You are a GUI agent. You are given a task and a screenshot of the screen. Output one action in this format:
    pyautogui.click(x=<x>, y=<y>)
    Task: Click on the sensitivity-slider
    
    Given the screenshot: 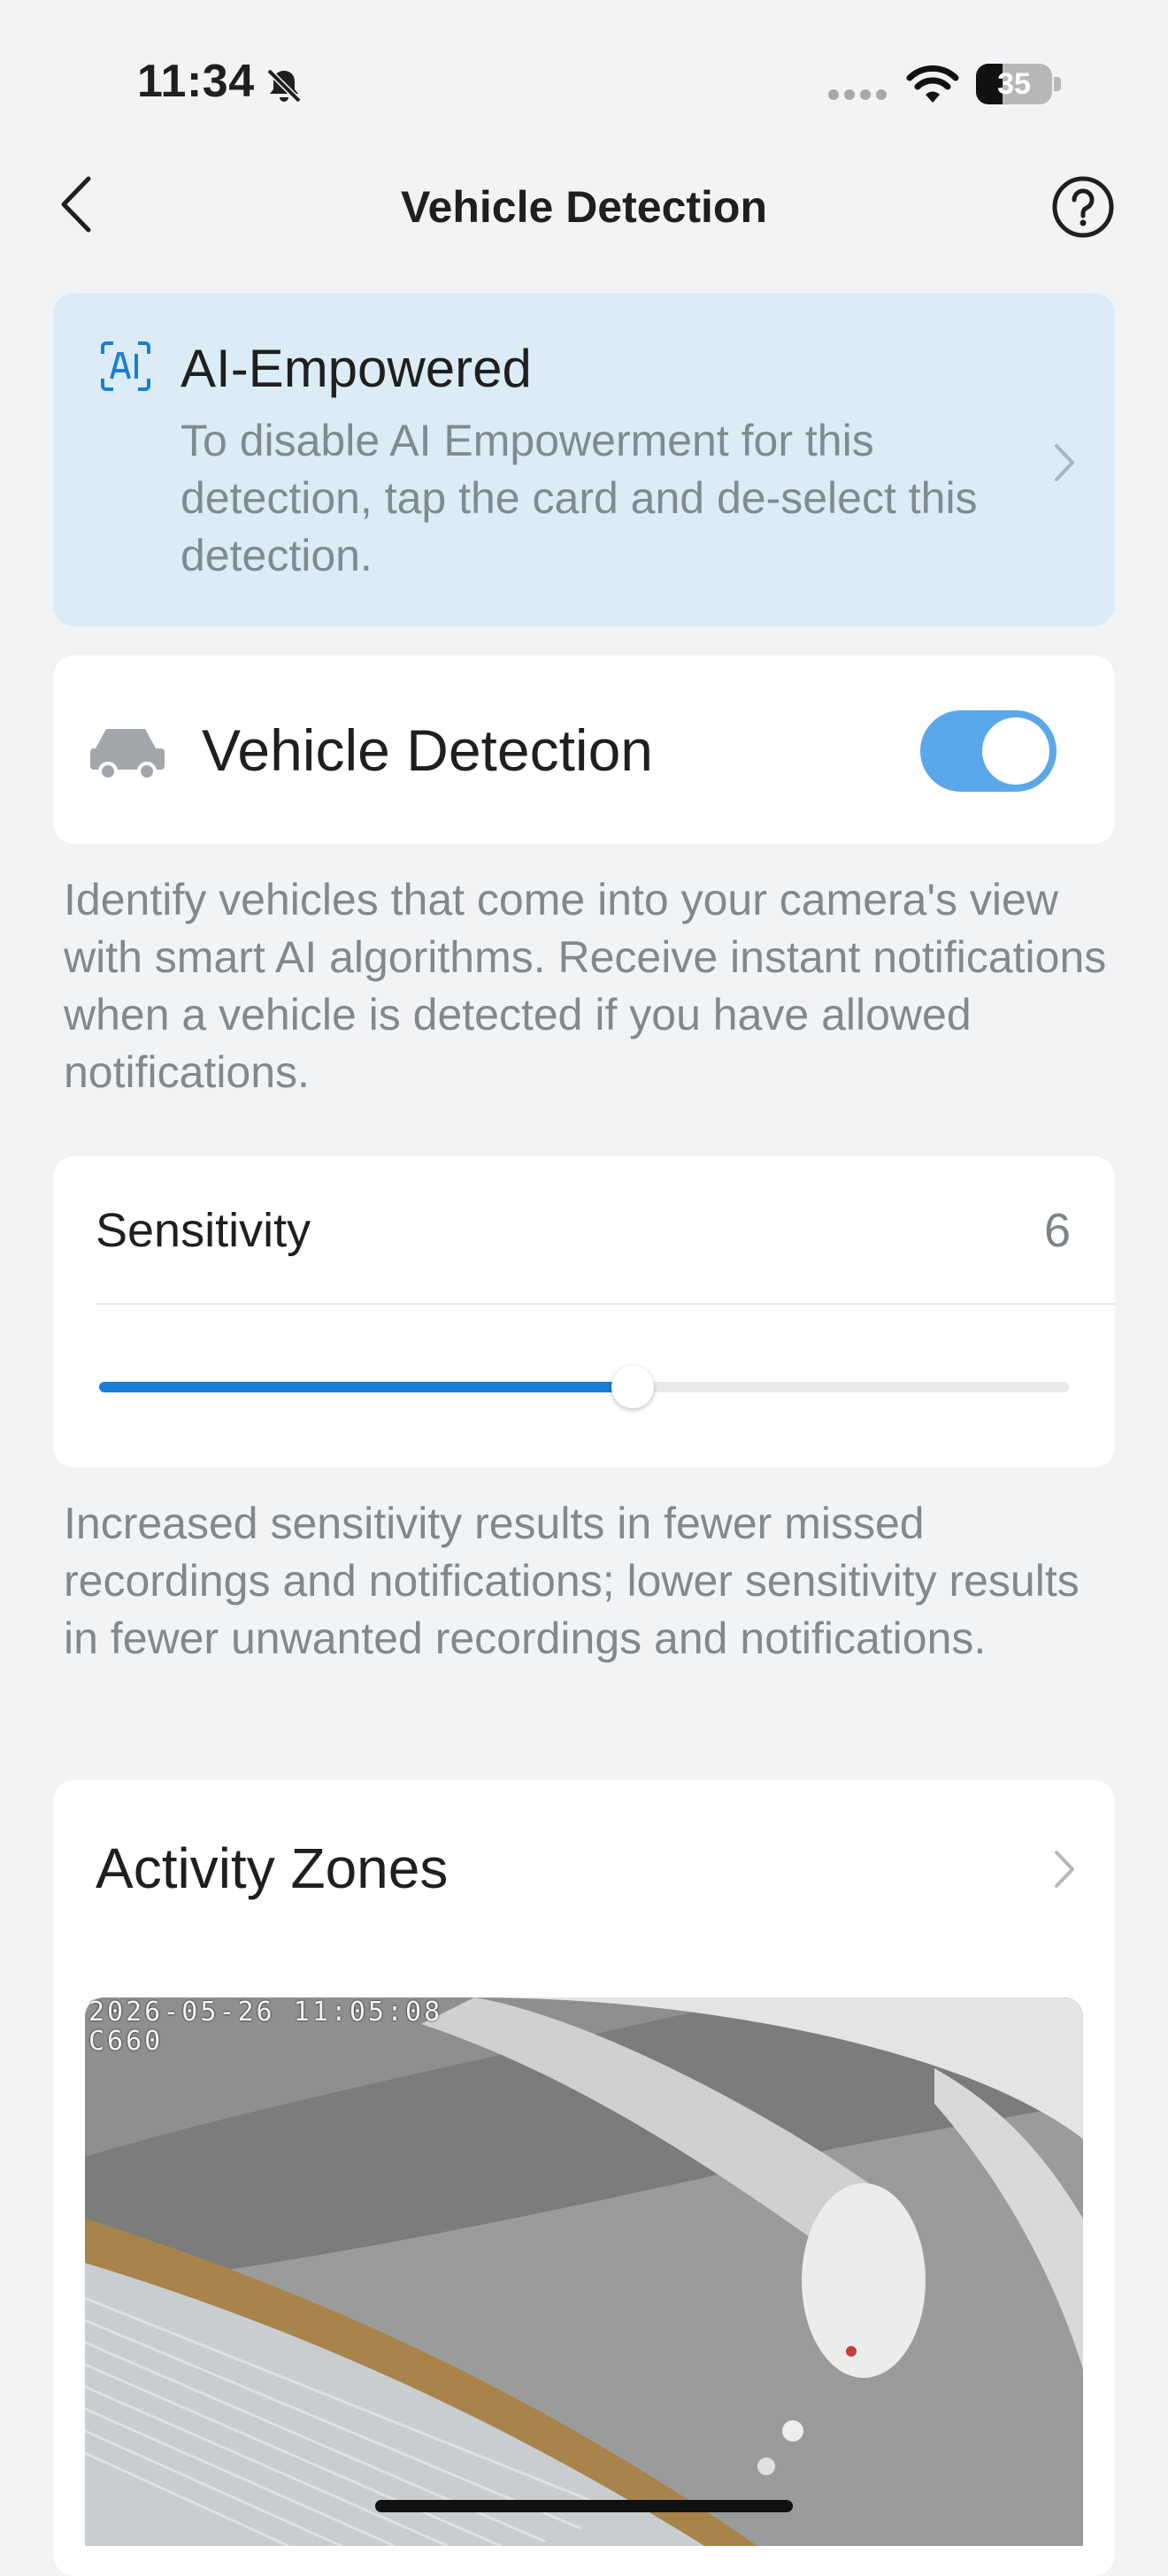 What is the action you would take?
    pyautogui.click(x=584, y=1387)
    